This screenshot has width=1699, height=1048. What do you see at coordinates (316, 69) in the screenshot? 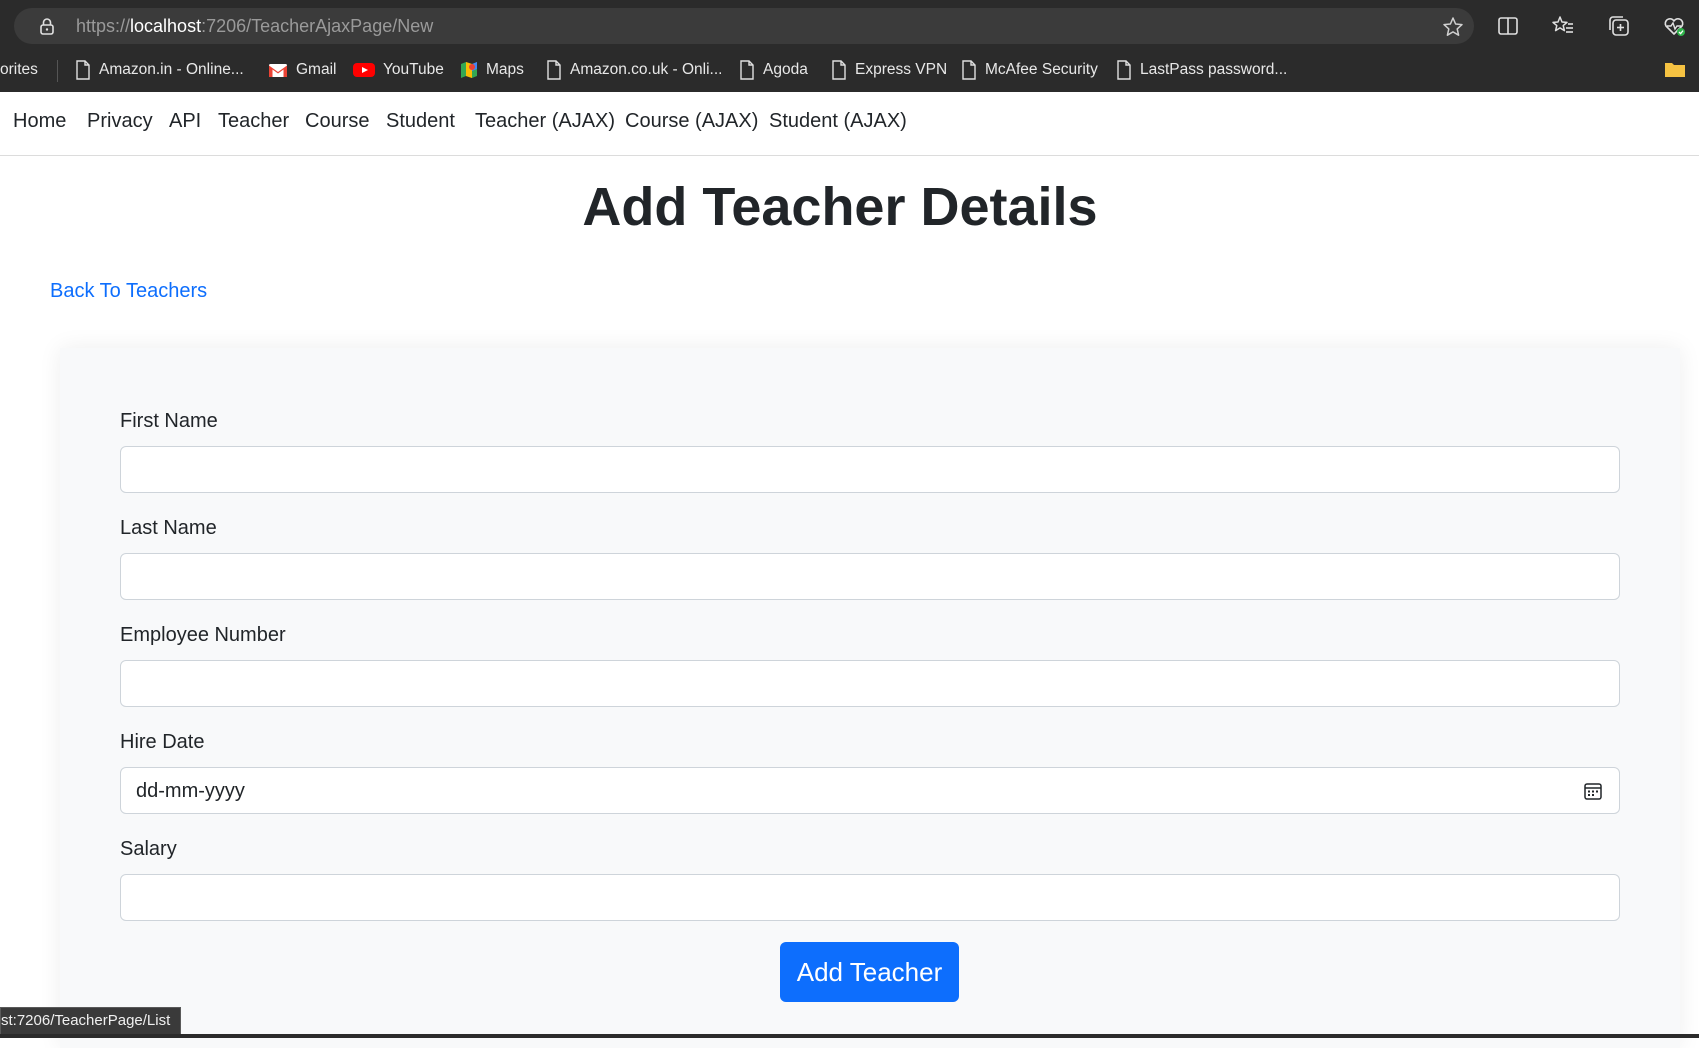
I see `bookmark-label: Gmail` at bounding box center [316, 69].